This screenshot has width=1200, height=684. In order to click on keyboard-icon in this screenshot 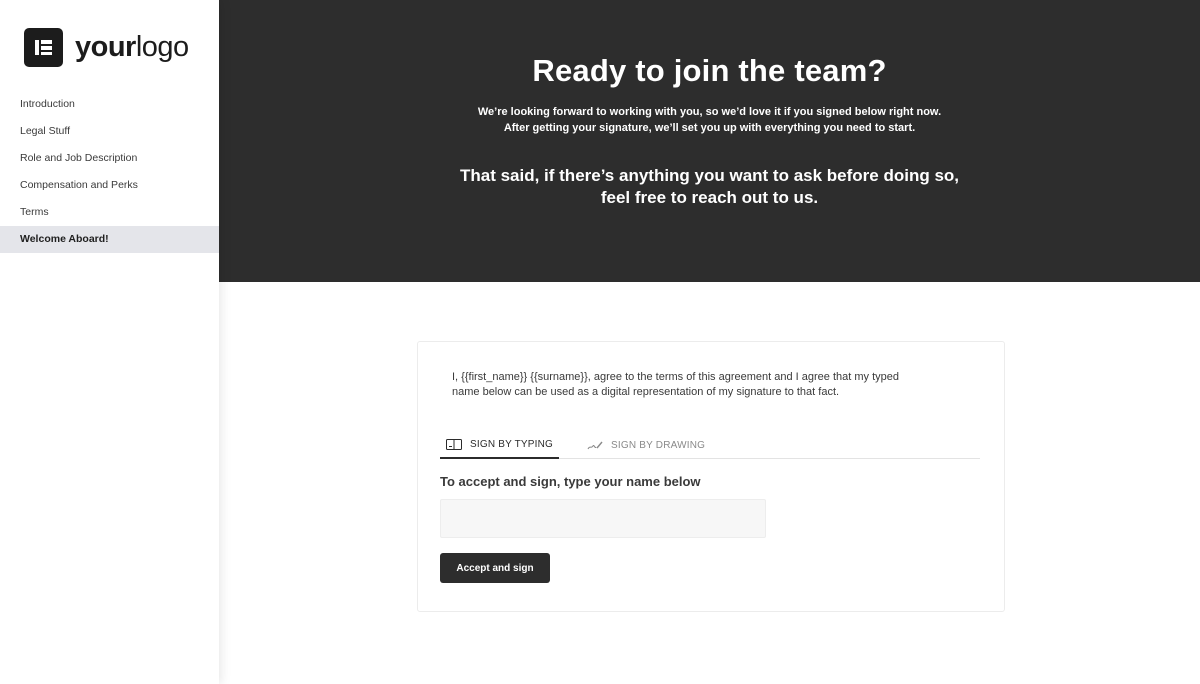, I will do `click(454, 444)`.